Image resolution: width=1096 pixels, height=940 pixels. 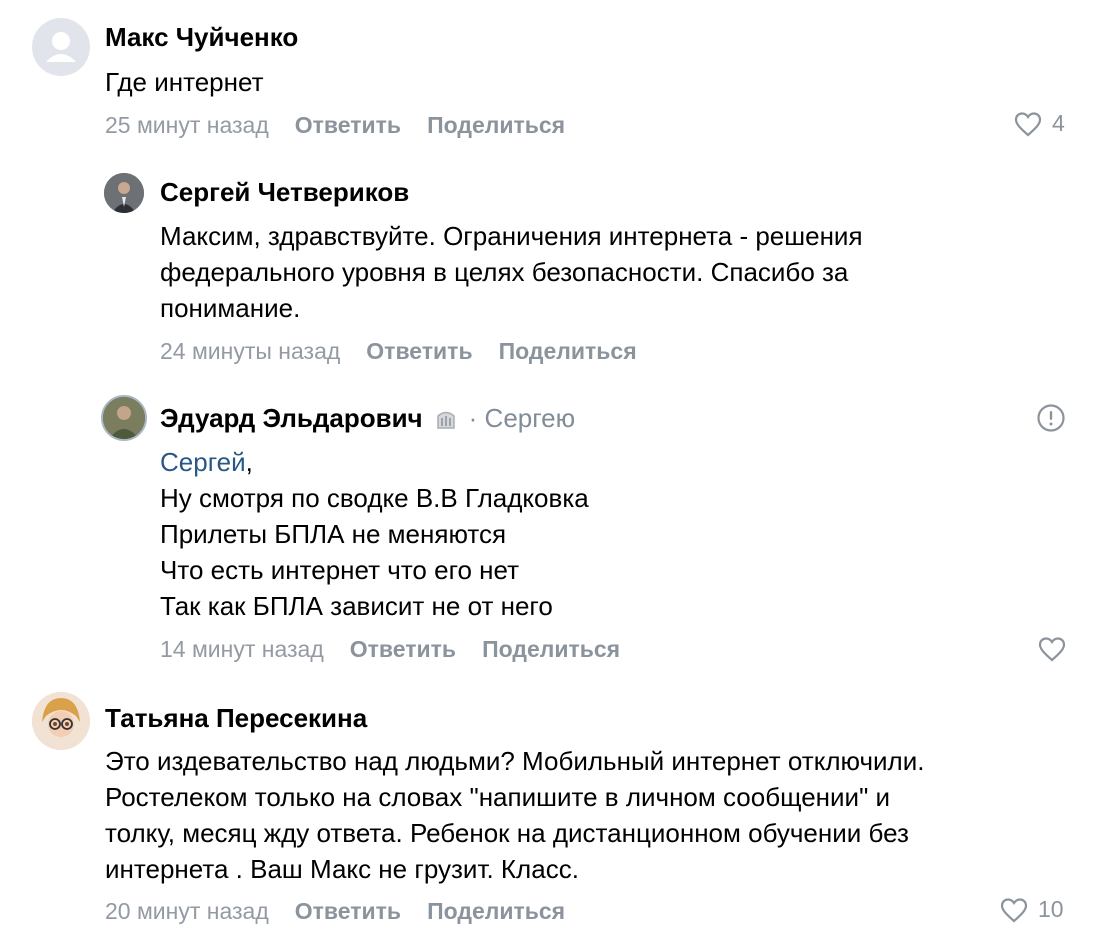 I want to click on comment-meta: 20 минут назад Ответить Поделиться, so click(x=335, y=911).